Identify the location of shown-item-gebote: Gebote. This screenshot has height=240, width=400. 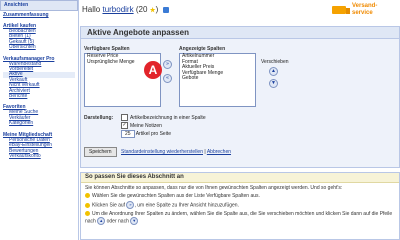
(217, 79).